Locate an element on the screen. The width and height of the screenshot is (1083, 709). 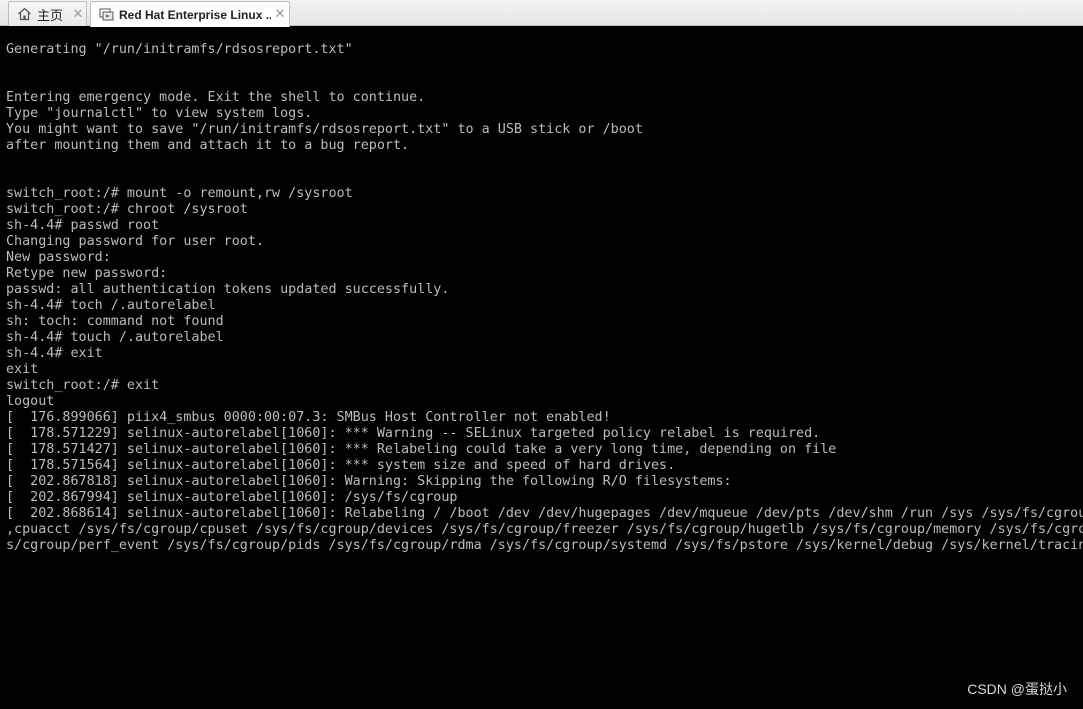
console-line: logout is located at coordinates (30, 401).